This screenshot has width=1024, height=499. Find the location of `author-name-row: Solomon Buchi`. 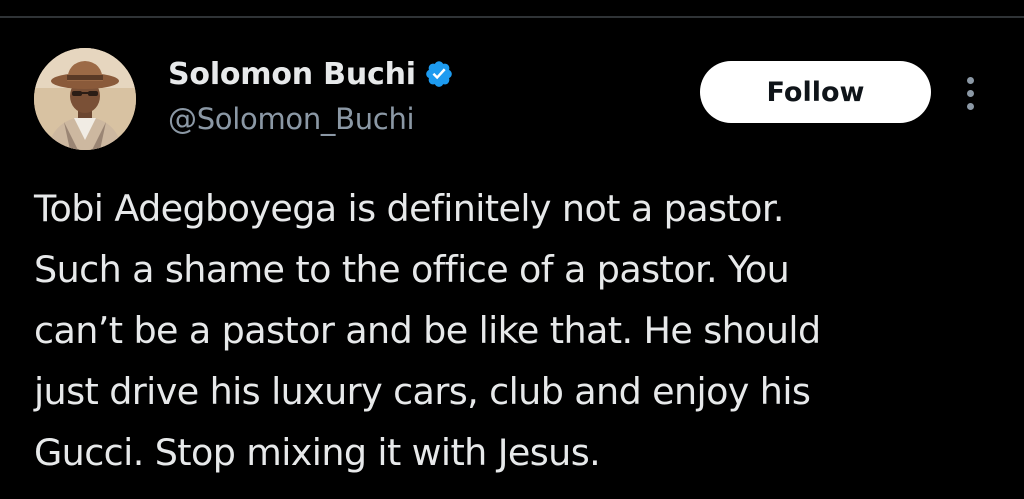

author-name-row: Solomon Buchi is located at coordinates (311, 74).